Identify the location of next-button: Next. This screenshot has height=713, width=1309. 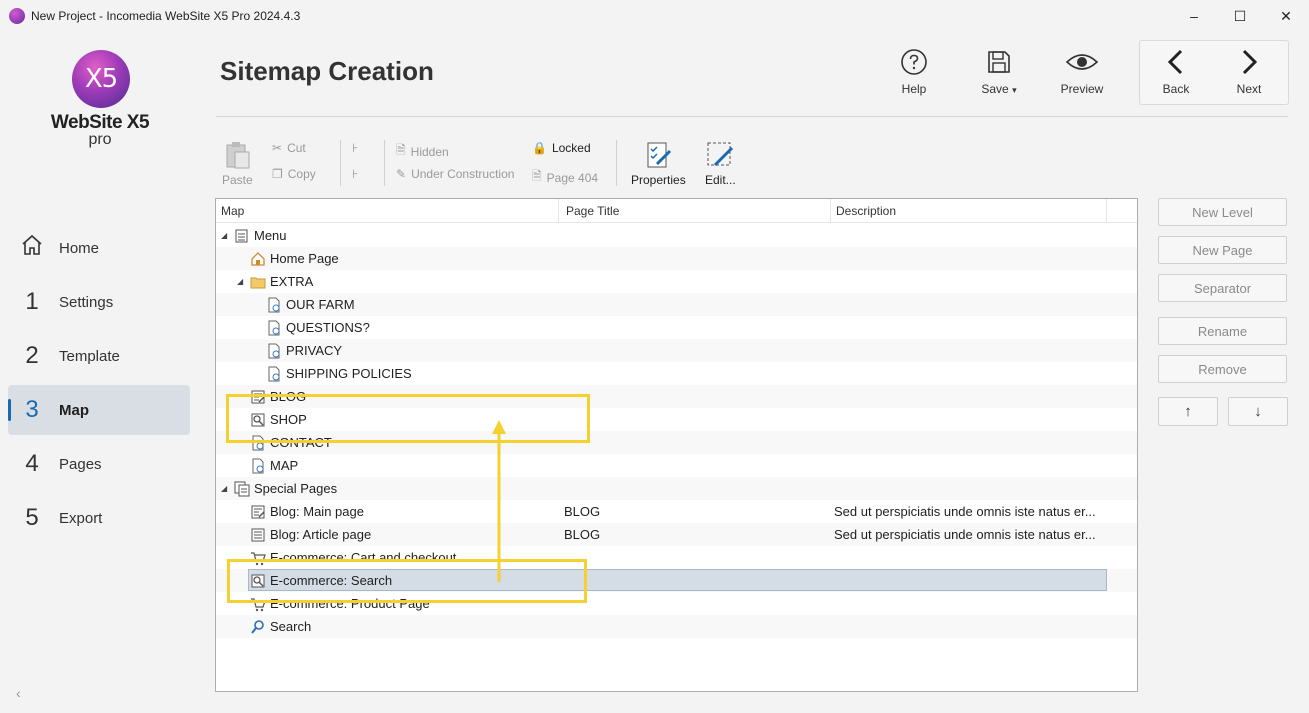
(1249, 73).